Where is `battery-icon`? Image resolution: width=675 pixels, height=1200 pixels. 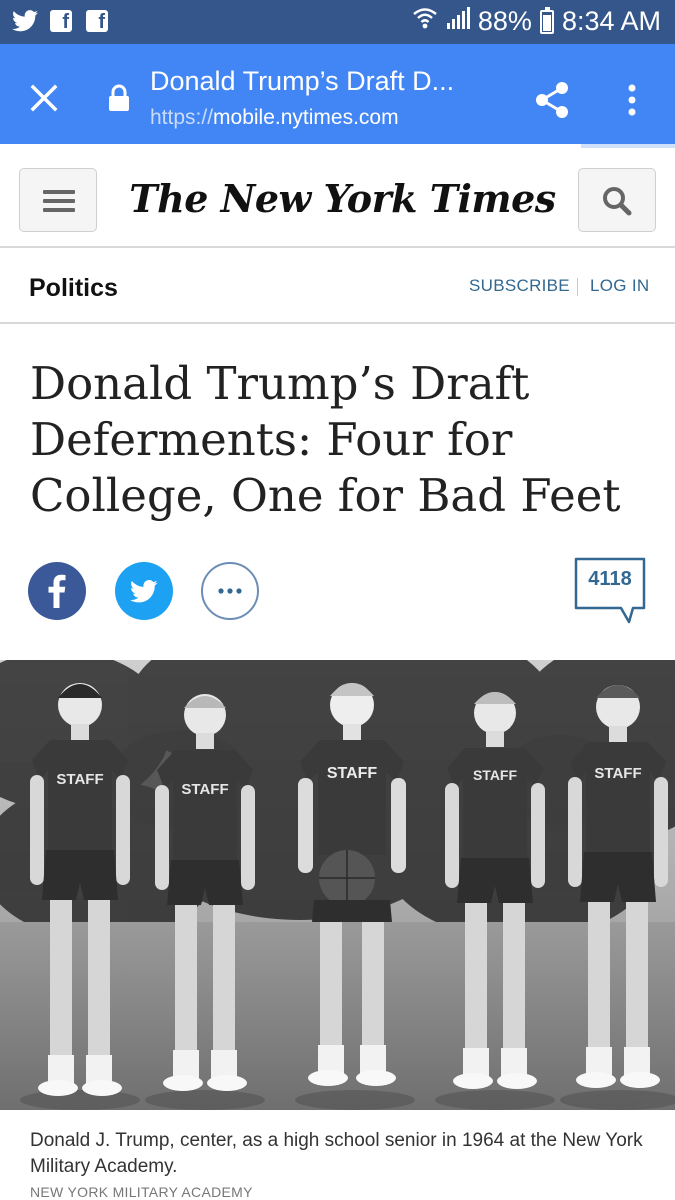
battery-icon is located at coordinates (546, 20).